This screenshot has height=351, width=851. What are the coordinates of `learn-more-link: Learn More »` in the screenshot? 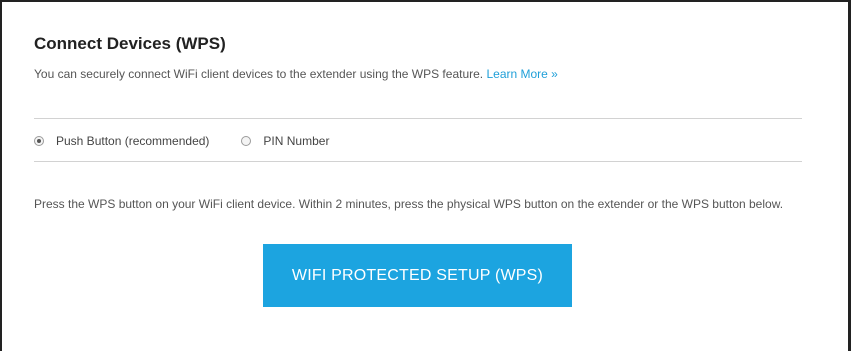 It's located at (521, 74).